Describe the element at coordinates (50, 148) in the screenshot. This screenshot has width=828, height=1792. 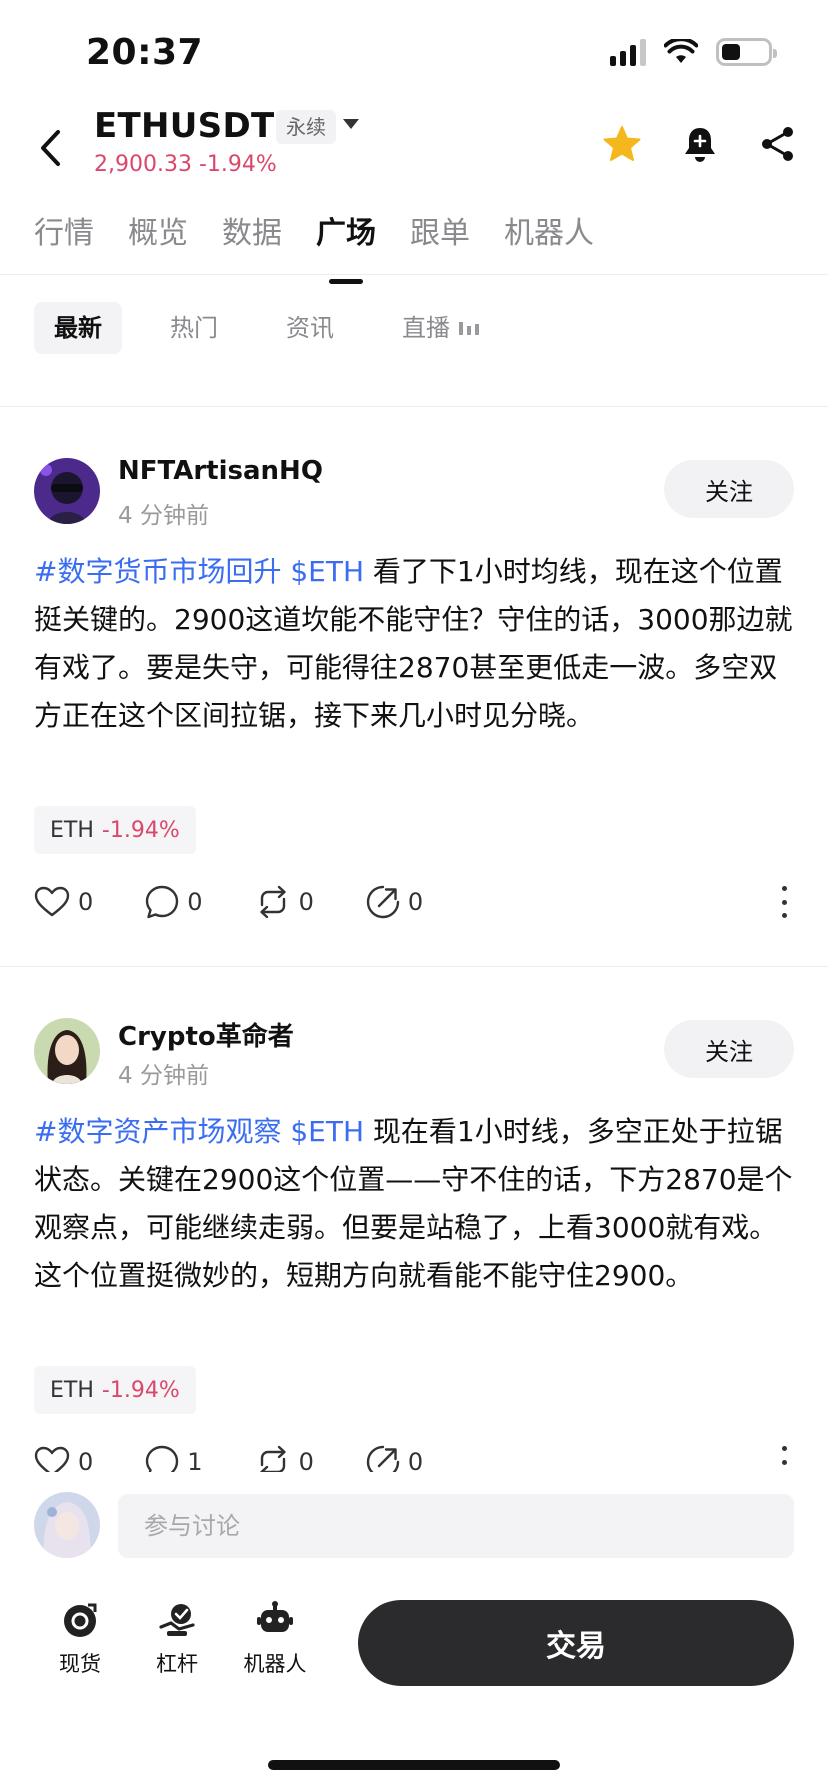
I see `back-chevron-icon` at that location.